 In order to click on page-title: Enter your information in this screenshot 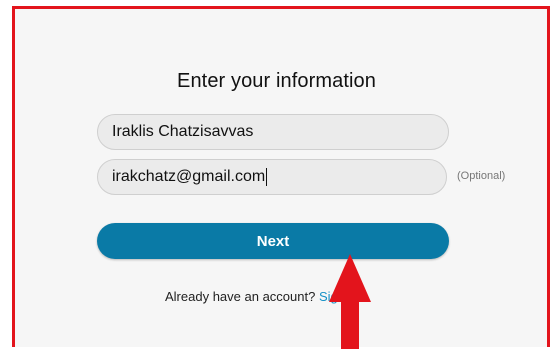, I will do `click(276, 81)`.